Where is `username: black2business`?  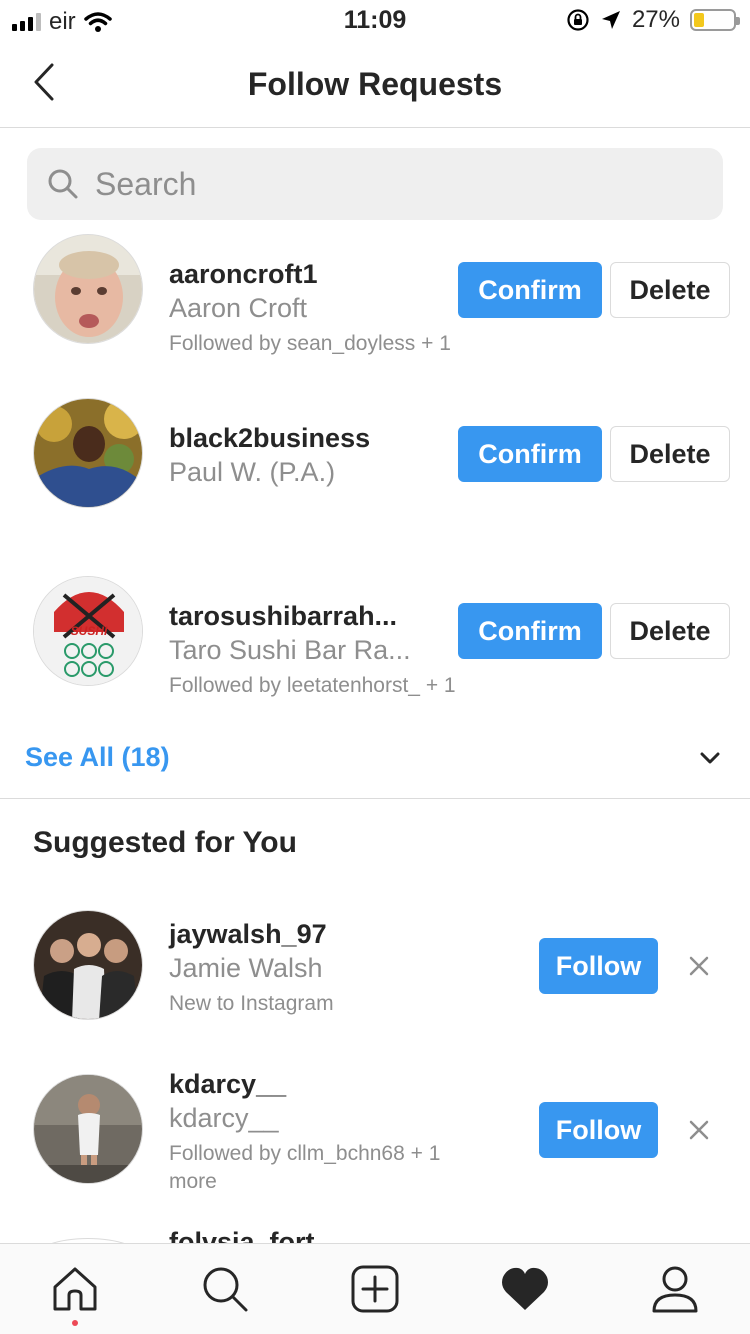
username: black2business is located at coordinates (269, 438).